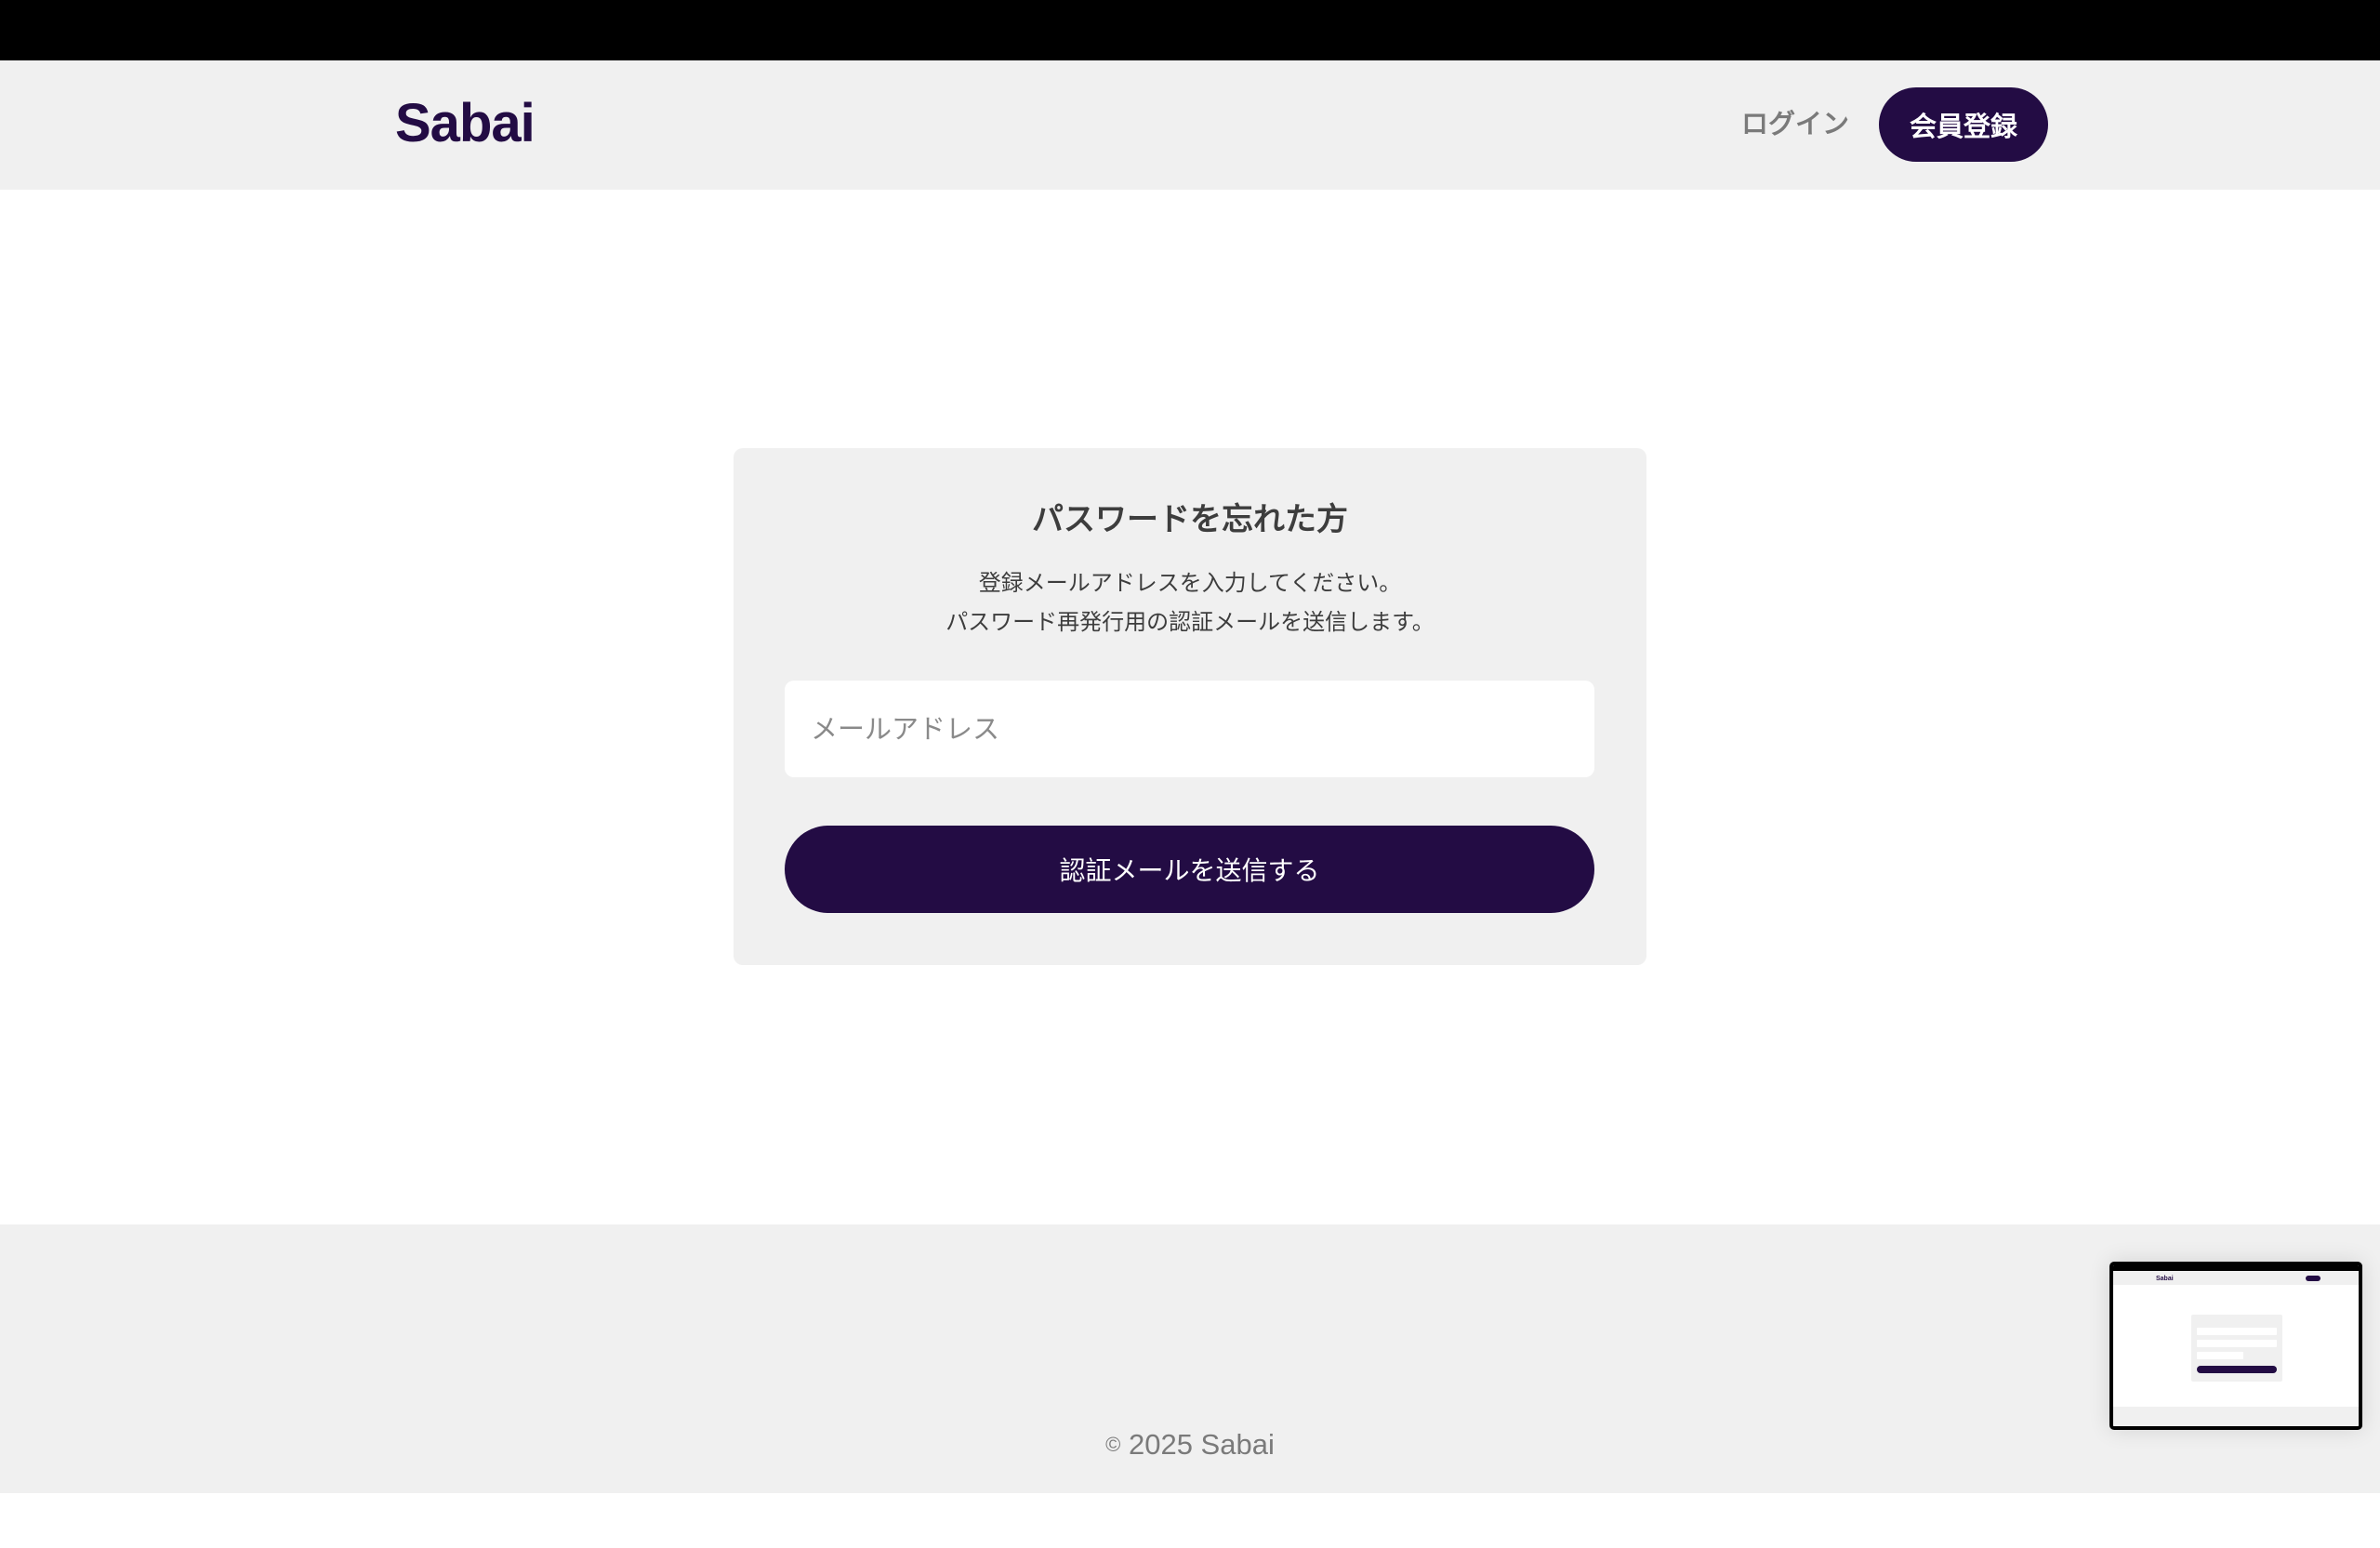  What do you see at coordinates (1190, 519) in the screenshot?
I see `page-title: パスワードを忘れた方` at bounding box center [1190, 519].